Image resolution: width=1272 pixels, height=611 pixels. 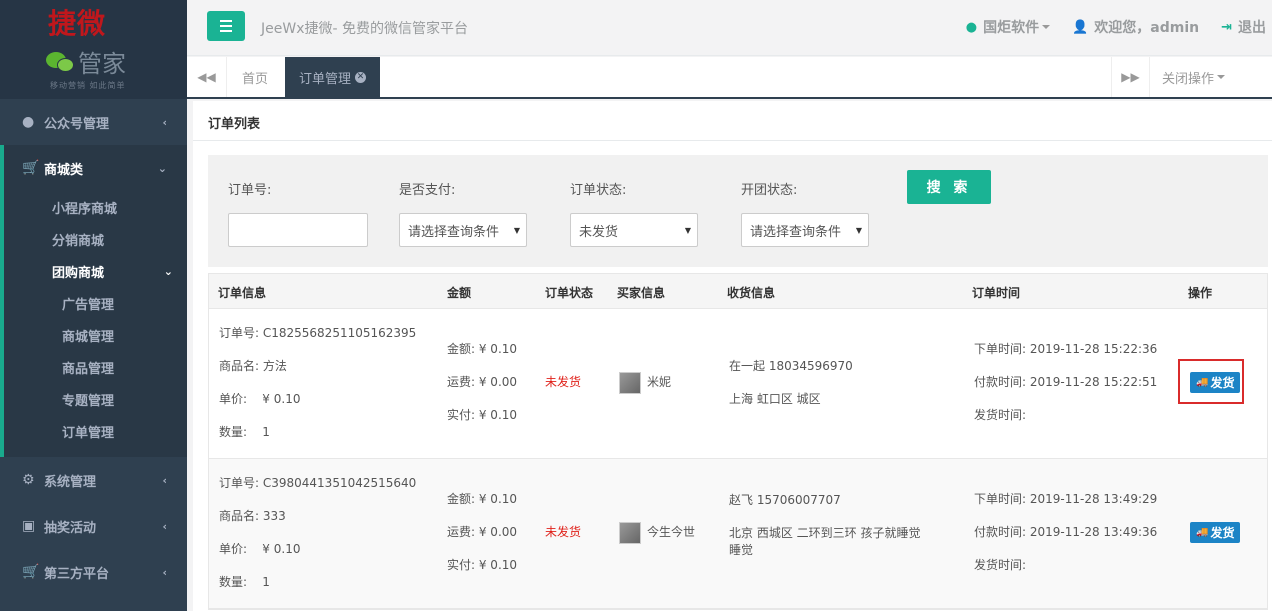 What do you see at coordinates (996, 293) in the screenshot?
I see `col-time: 订单时间` at bounding box center [996, 293].